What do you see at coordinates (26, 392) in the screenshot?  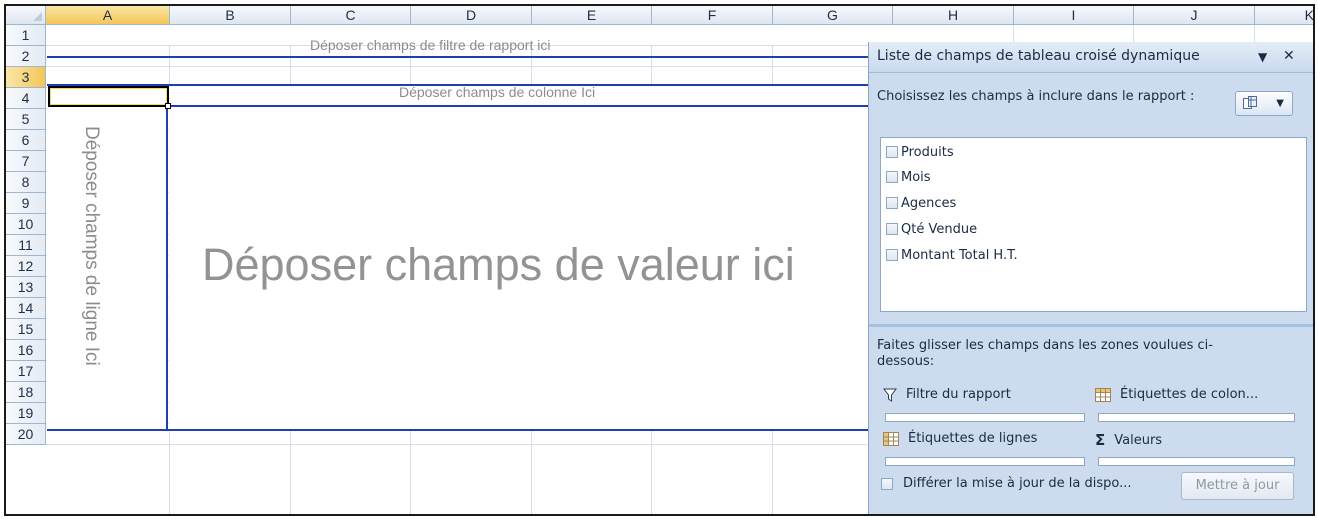 I see `row-header-18: 18` at bounding box center [26, 392].